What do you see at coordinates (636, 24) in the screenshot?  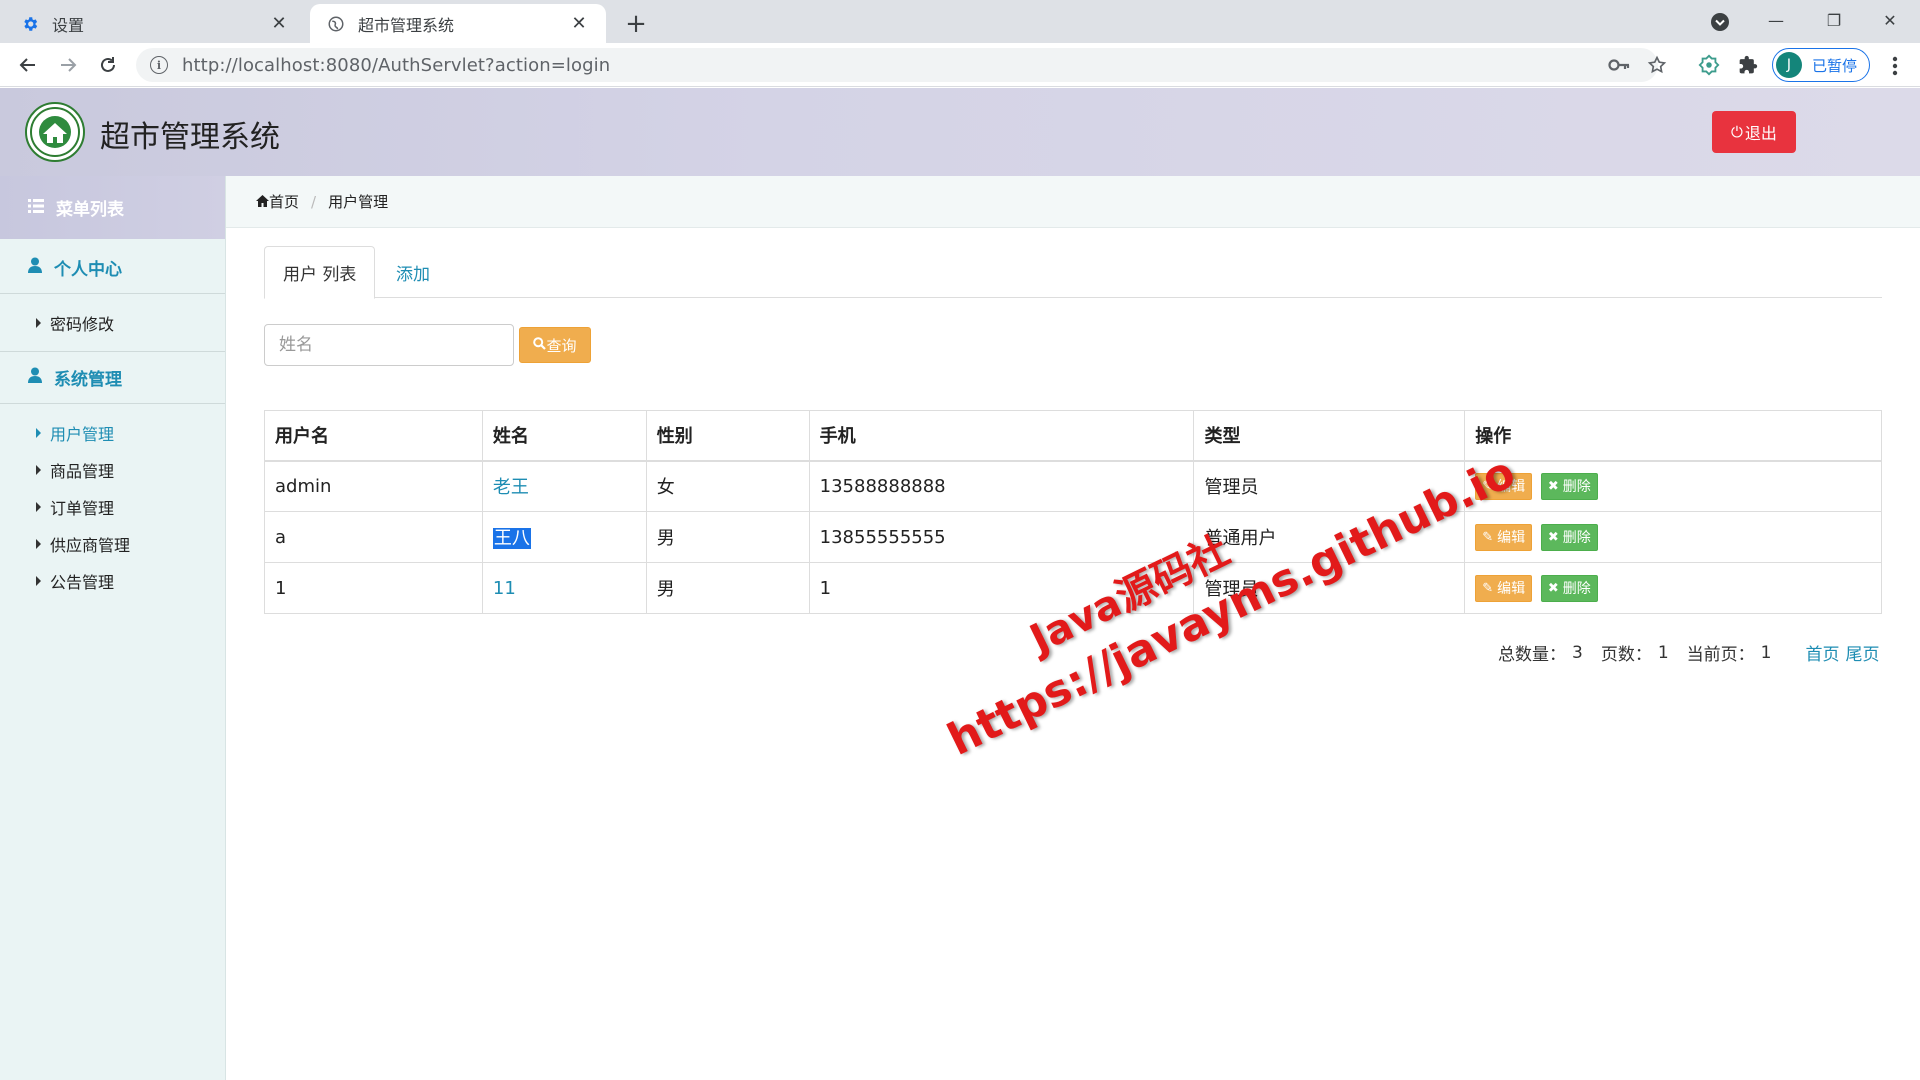 I see `new-tab-button: +` at bounding box center [636, 24].